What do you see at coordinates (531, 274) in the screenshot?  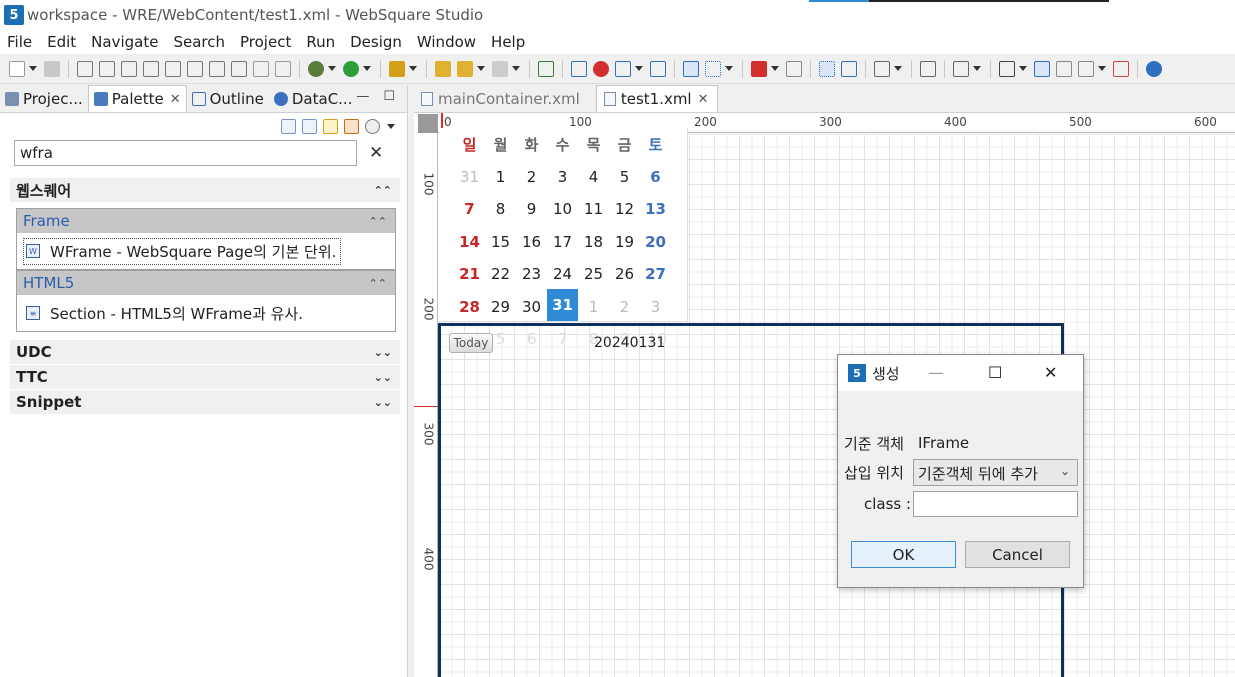 I see `calendar-day: 23` at bounding box center [531, 274].